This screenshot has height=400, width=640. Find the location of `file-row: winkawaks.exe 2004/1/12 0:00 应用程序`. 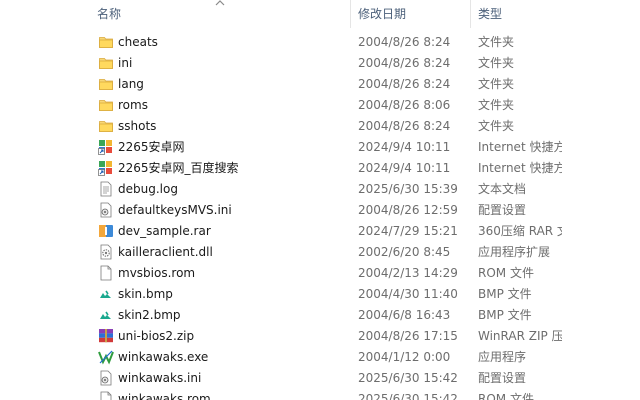

file-row: winkawaks.exe 2004/1/12 0:00 应用程序 is located at coordinates (320, 357).